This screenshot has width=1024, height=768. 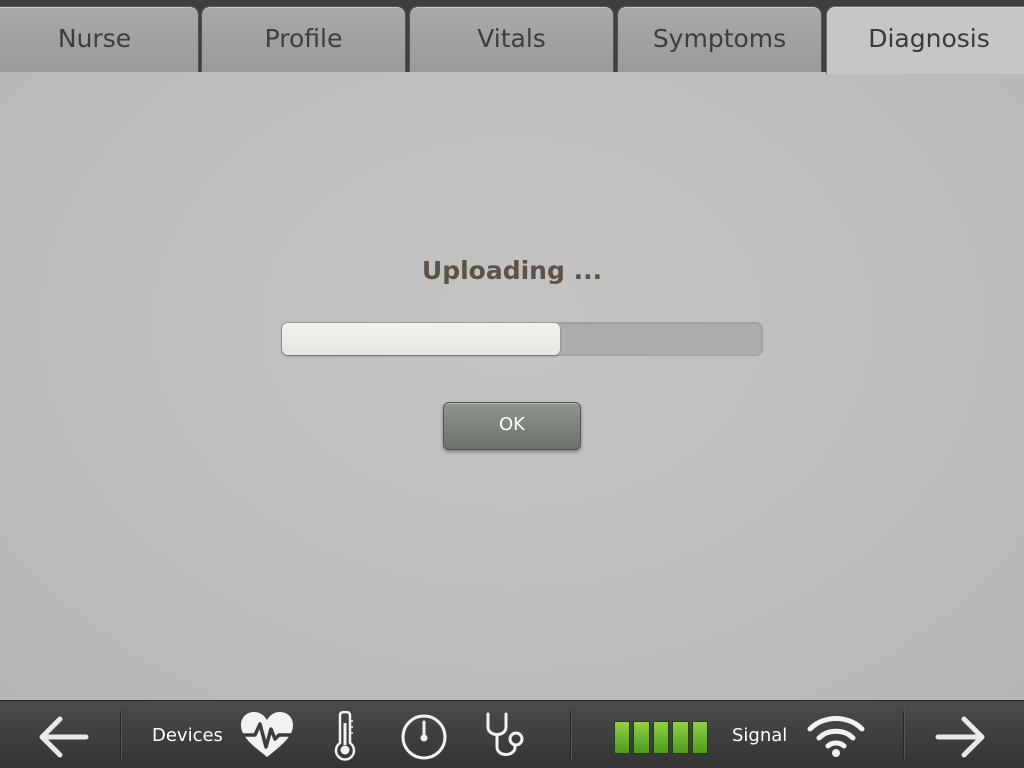 I want to click on tab-symptoms: Symptoms, so click(x=719, y=39).